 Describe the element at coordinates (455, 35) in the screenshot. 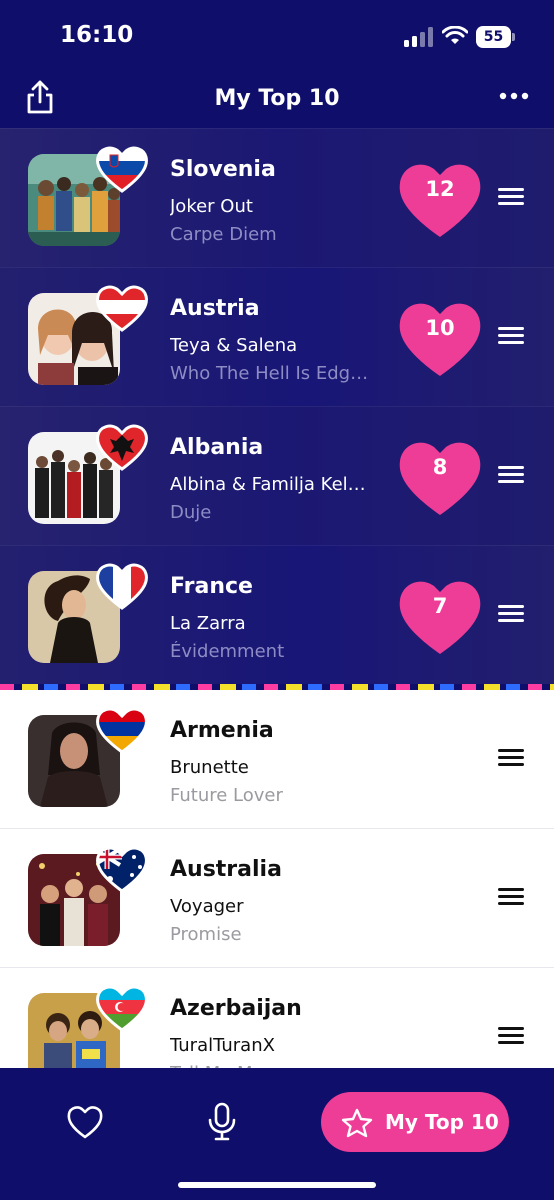

I see `wifi-icon` at that location.